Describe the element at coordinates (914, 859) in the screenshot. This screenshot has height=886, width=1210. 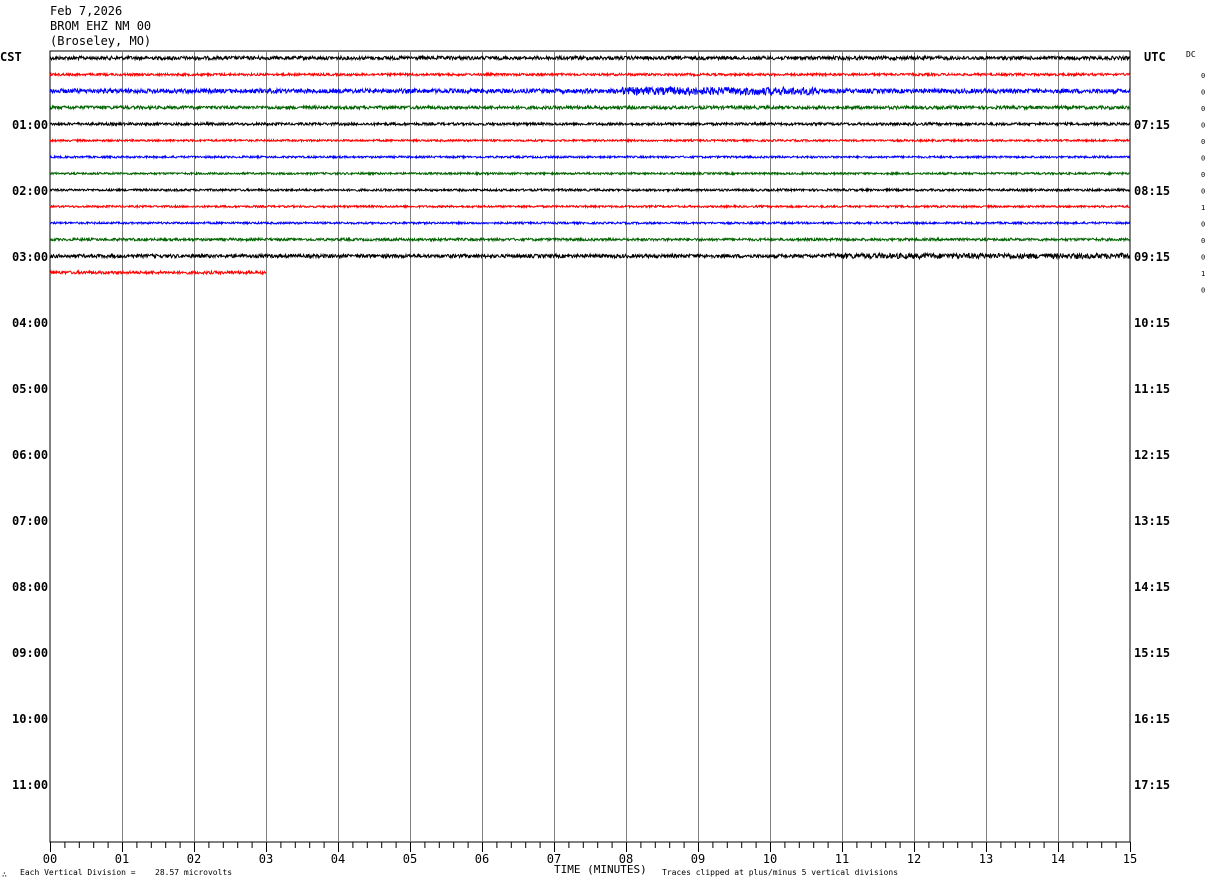
I see `x-tick-label: 12` at that location.